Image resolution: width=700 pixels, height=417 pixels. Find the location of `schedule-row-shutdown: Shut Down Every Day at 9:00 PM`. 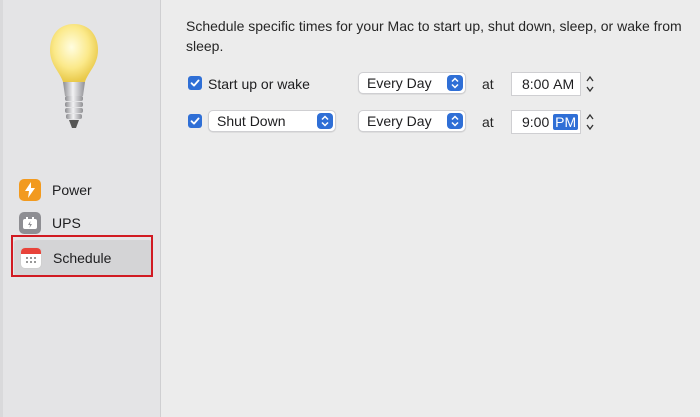

schedule-row-shutdown: Shut Down Every Day at 9:00 PM is located at coordinates (436, 122).